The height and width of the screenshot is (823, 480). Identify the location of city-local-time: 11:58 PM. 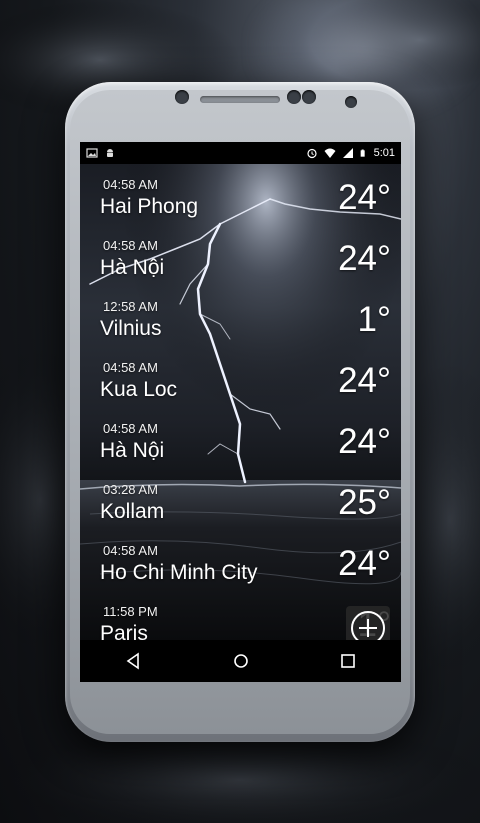
(130, 611).